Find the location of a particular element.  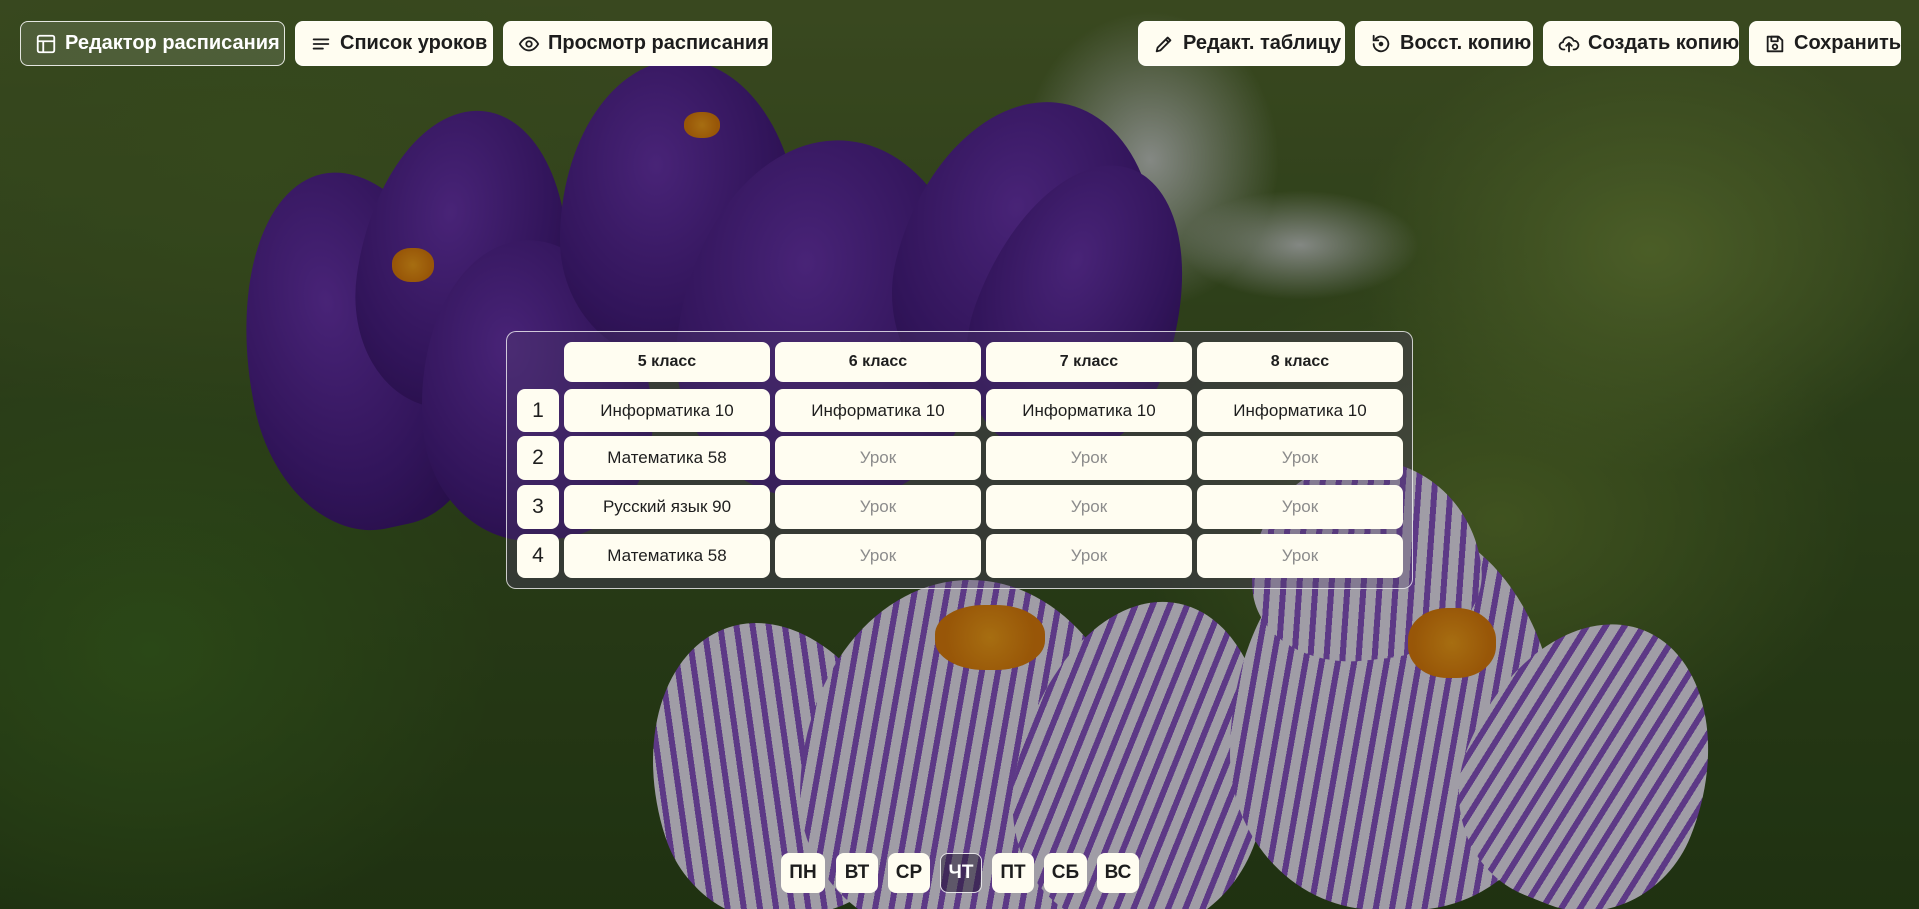

day-button-wed: СР is located at coordinates (909, 873).